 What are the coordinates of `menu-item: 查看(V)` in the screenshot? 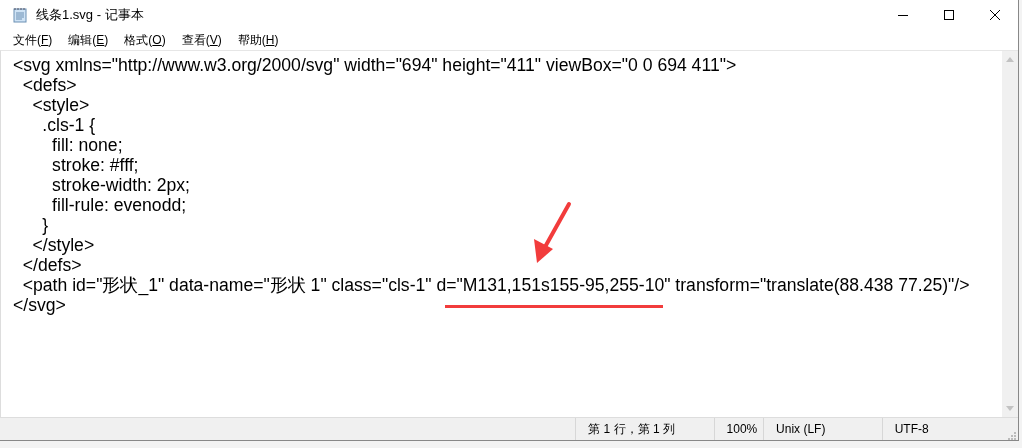 It's located at (201, 40).